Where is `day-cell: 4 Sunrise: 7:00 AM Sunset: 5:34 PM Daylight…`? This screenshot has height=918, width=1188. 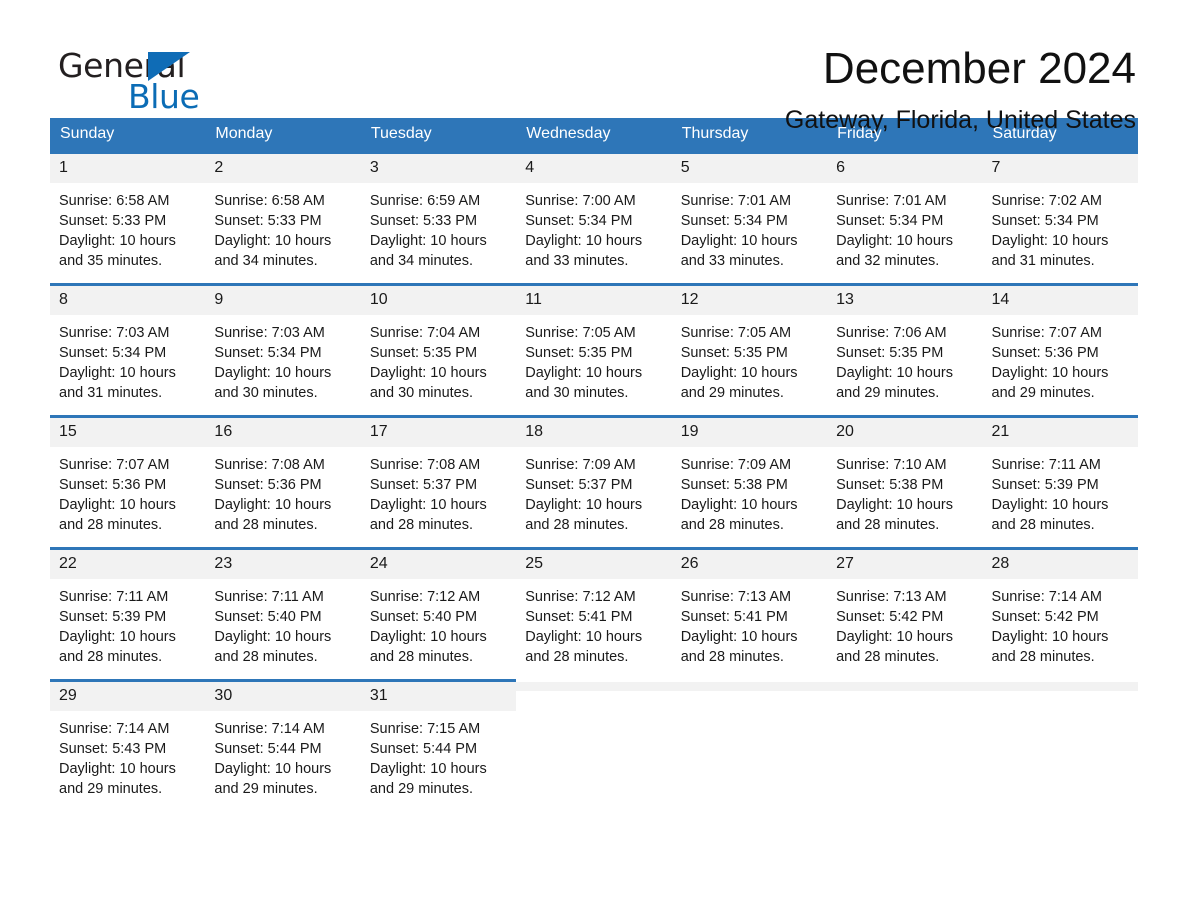
day-cell: 4 Sunrise: 7:00 AM Sunset: 5:34 PM Daylight… is located at coordinates (594, 218).